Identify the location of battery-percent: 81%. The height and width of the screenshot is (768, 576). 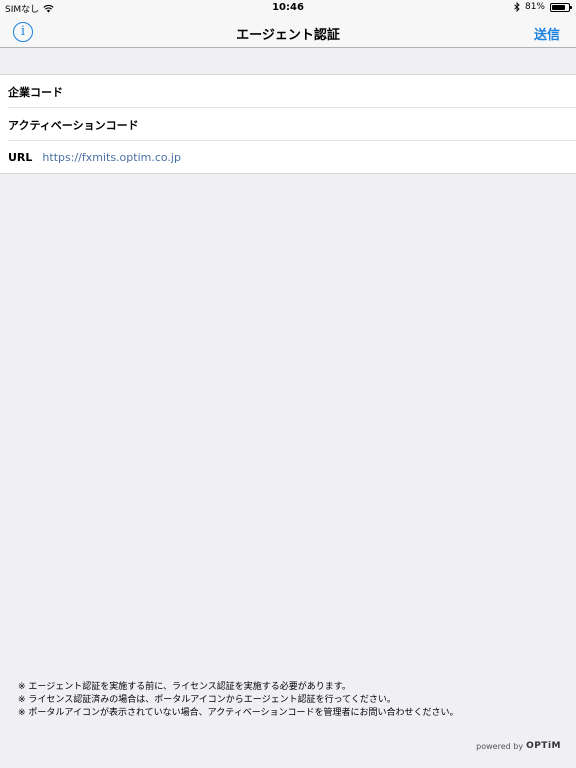
(534, 7).